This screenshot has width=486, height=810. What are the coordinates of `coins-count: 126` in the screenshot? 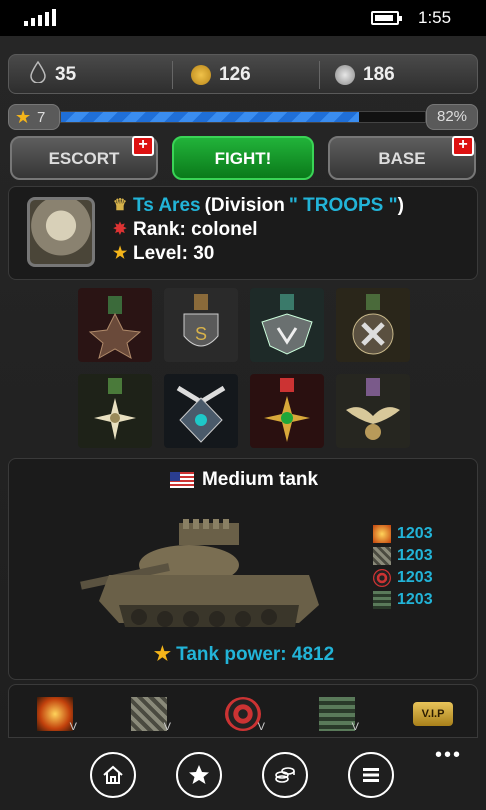 It's located at (235, 74).